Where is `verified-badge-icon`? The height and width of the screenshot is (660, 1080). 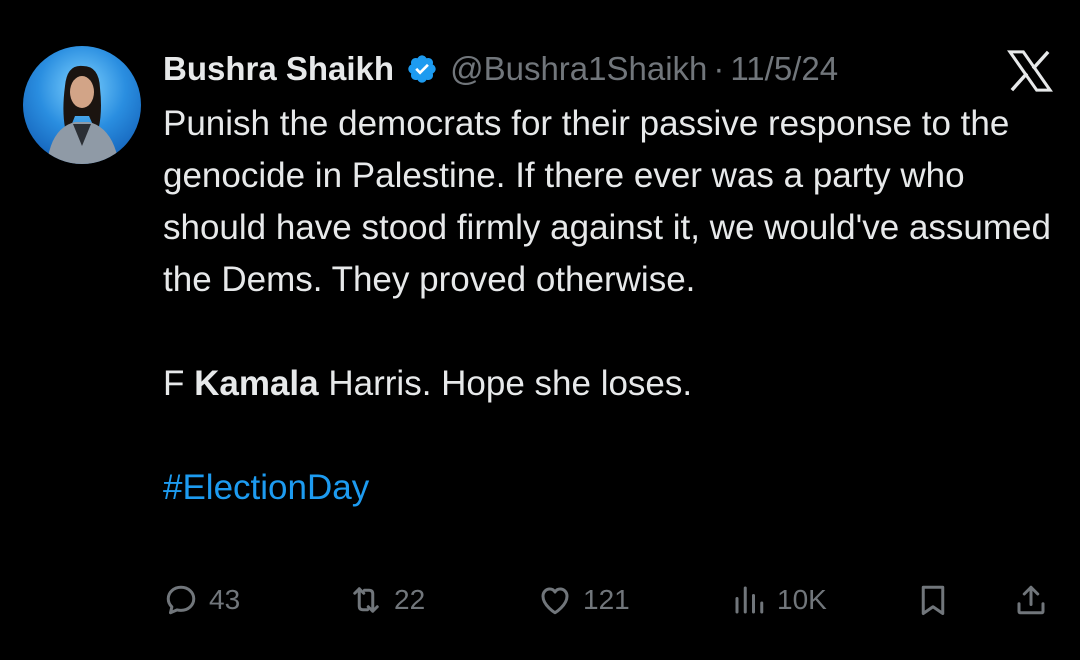 verified-badge-icon is located at coordinates (422, 69).